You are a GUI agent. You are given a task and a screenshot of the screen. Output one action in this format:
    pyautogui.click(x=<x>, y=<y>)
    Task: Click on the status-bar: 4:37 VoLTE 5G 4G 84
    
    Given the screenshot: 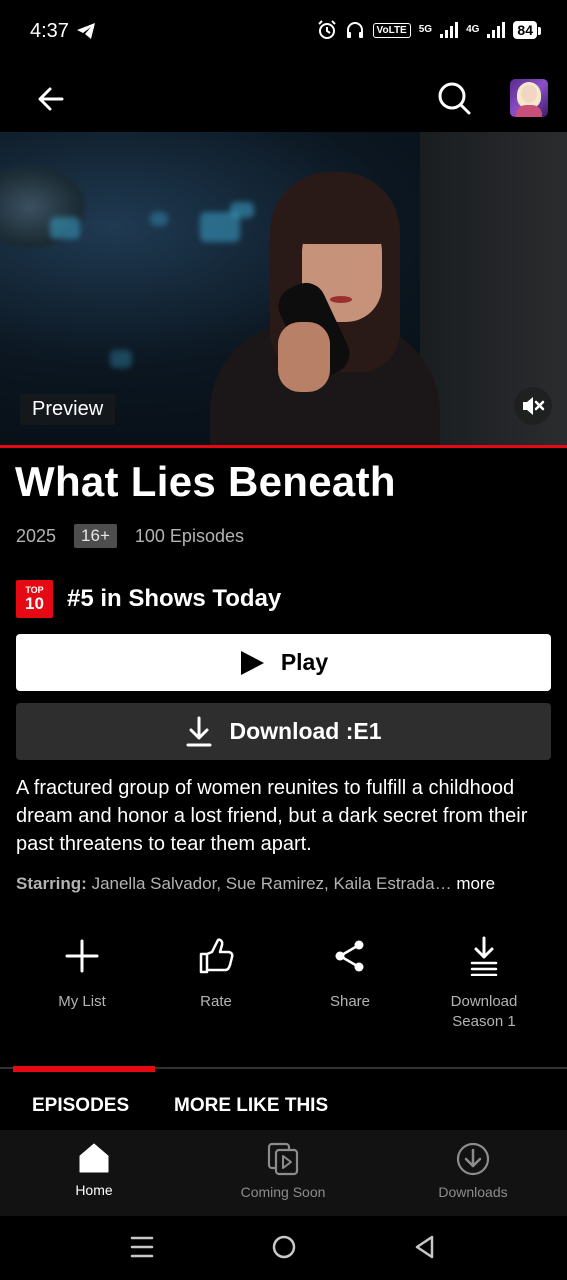 What is the action you would take?
    pyautogui.click(x=283, y=32)
    